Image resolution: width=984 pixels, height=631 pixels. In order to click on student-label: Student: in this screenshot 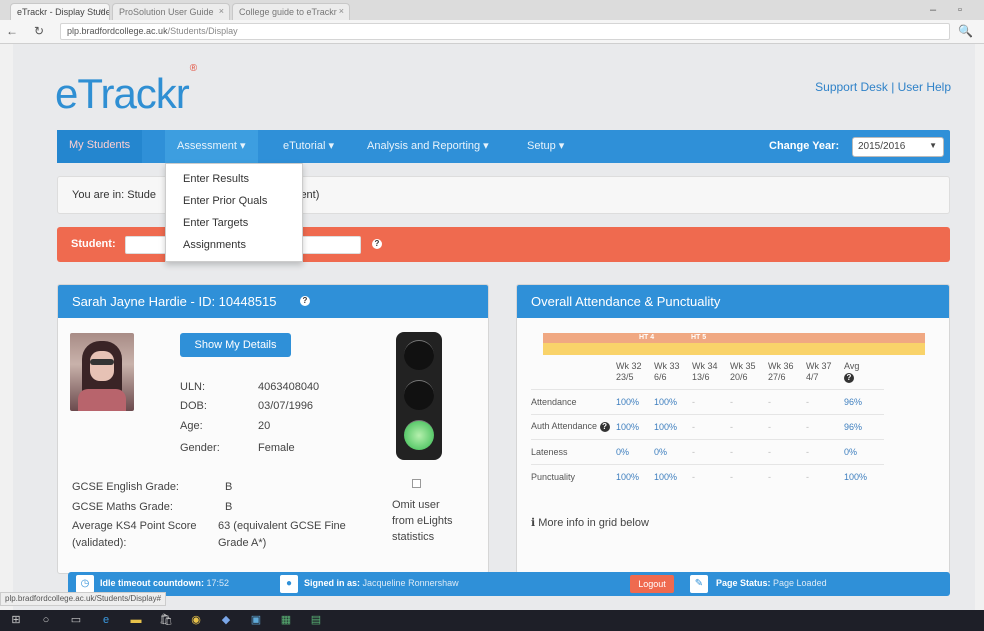, I will do `click(93, 244)`.